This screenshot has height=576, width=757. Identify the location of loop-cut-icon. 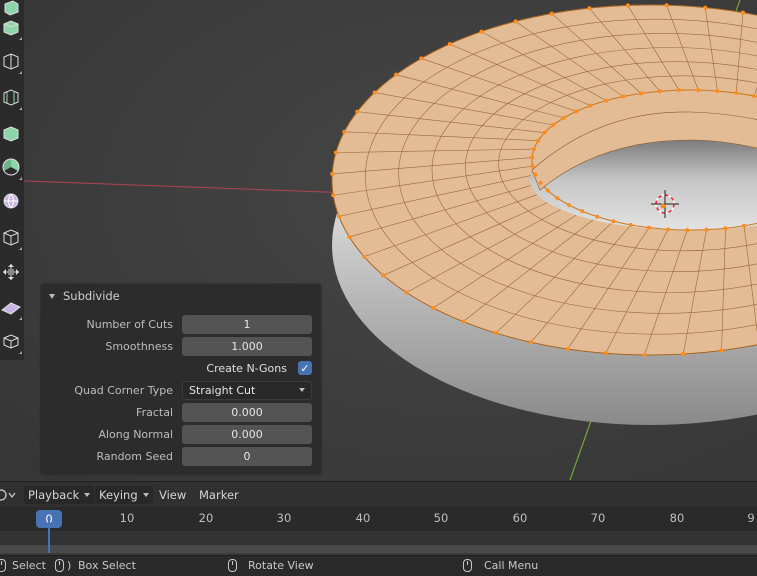
(11, 97).